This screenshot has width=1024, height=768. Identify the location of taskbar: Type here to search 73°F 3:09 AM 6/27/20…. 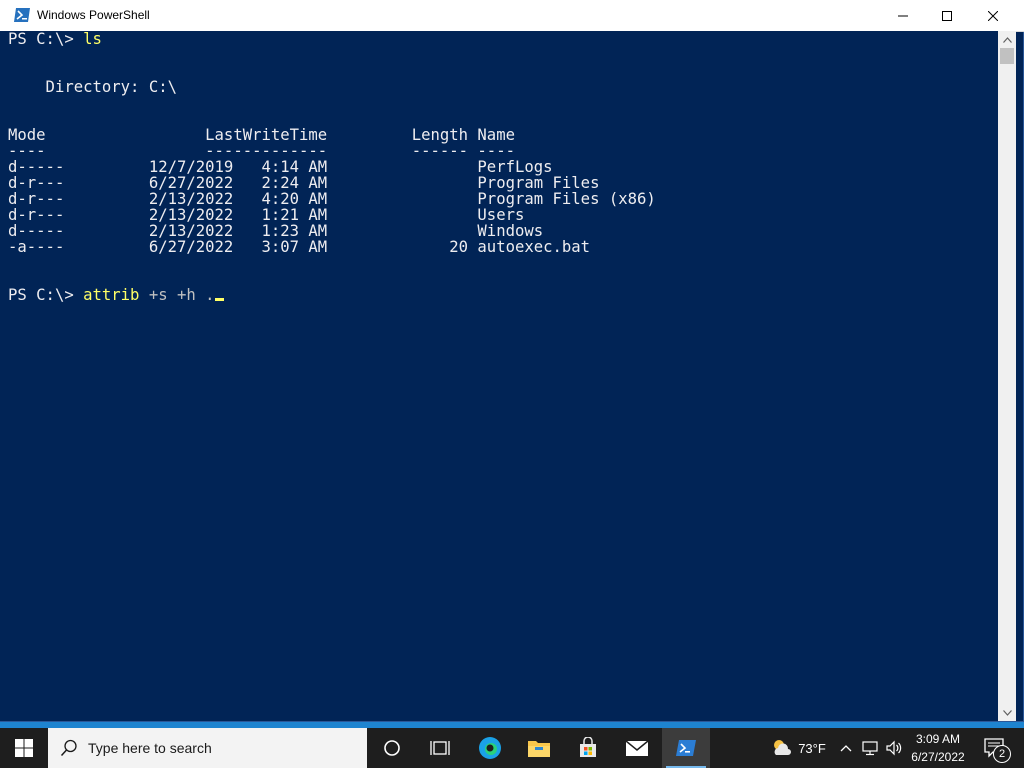
(512, 748).